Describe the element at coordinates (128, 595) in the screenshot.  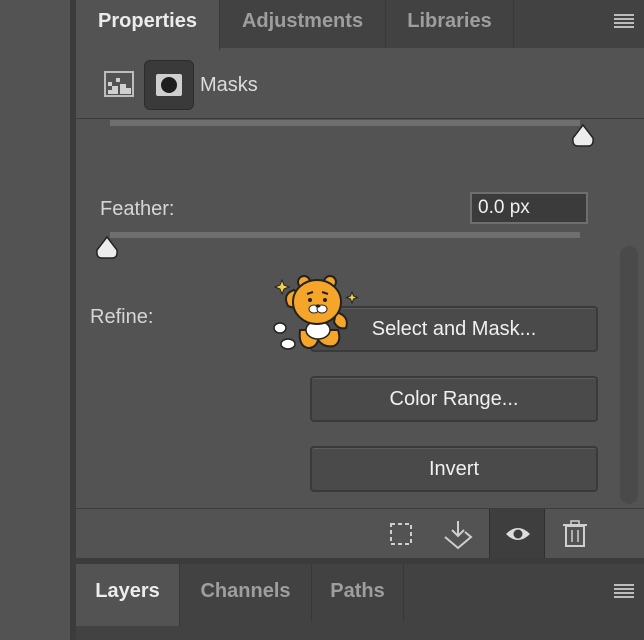
I see `tab-layers: Layers` at that location.